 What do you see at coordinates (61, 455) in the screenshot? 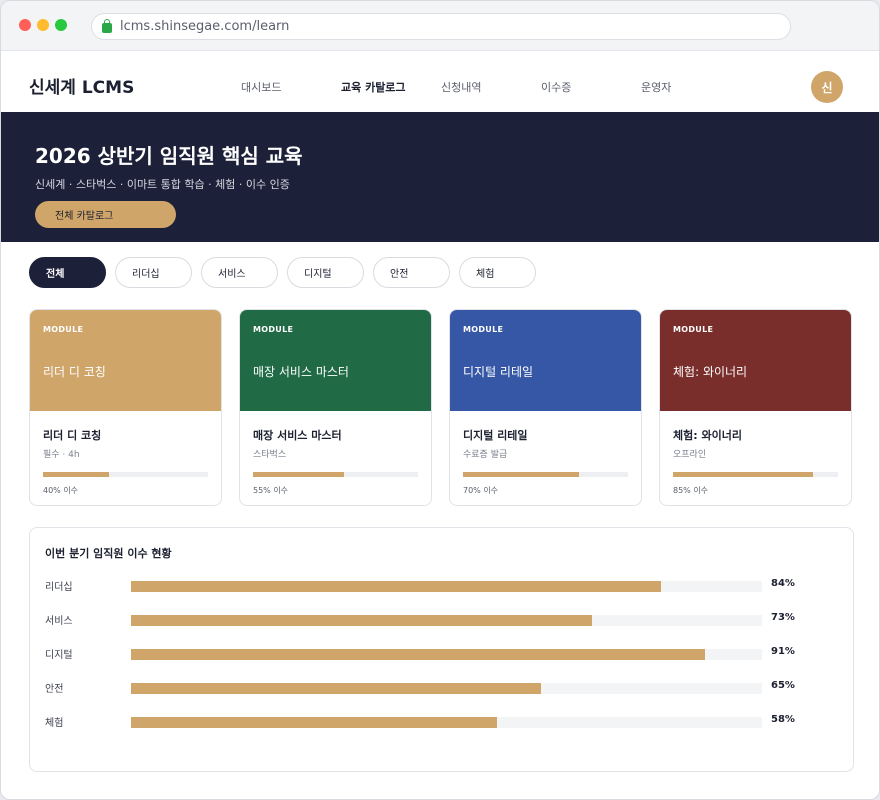
I see `card-meta: 필수 · 4h` at bounding box center [61, 455].